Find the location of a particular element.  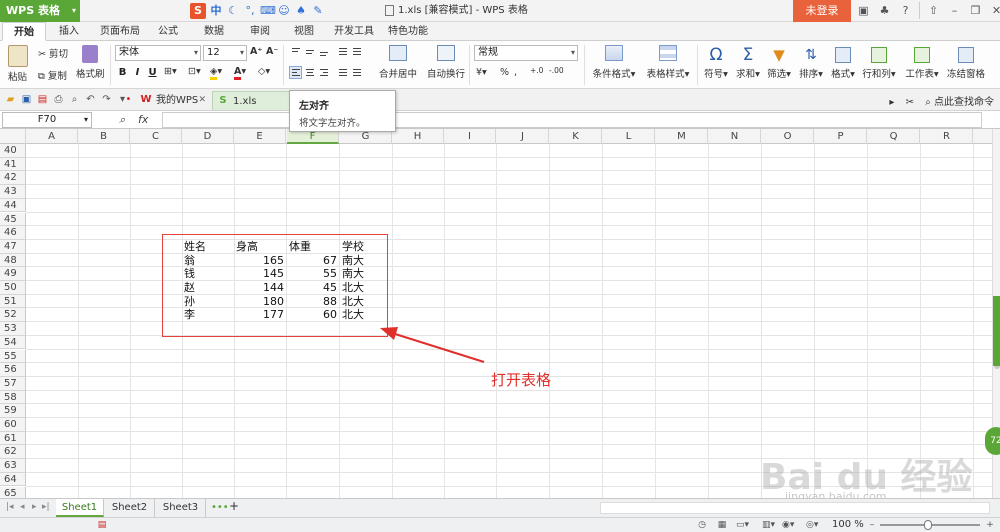

select-all-corner is located at coordinates (13, 136).